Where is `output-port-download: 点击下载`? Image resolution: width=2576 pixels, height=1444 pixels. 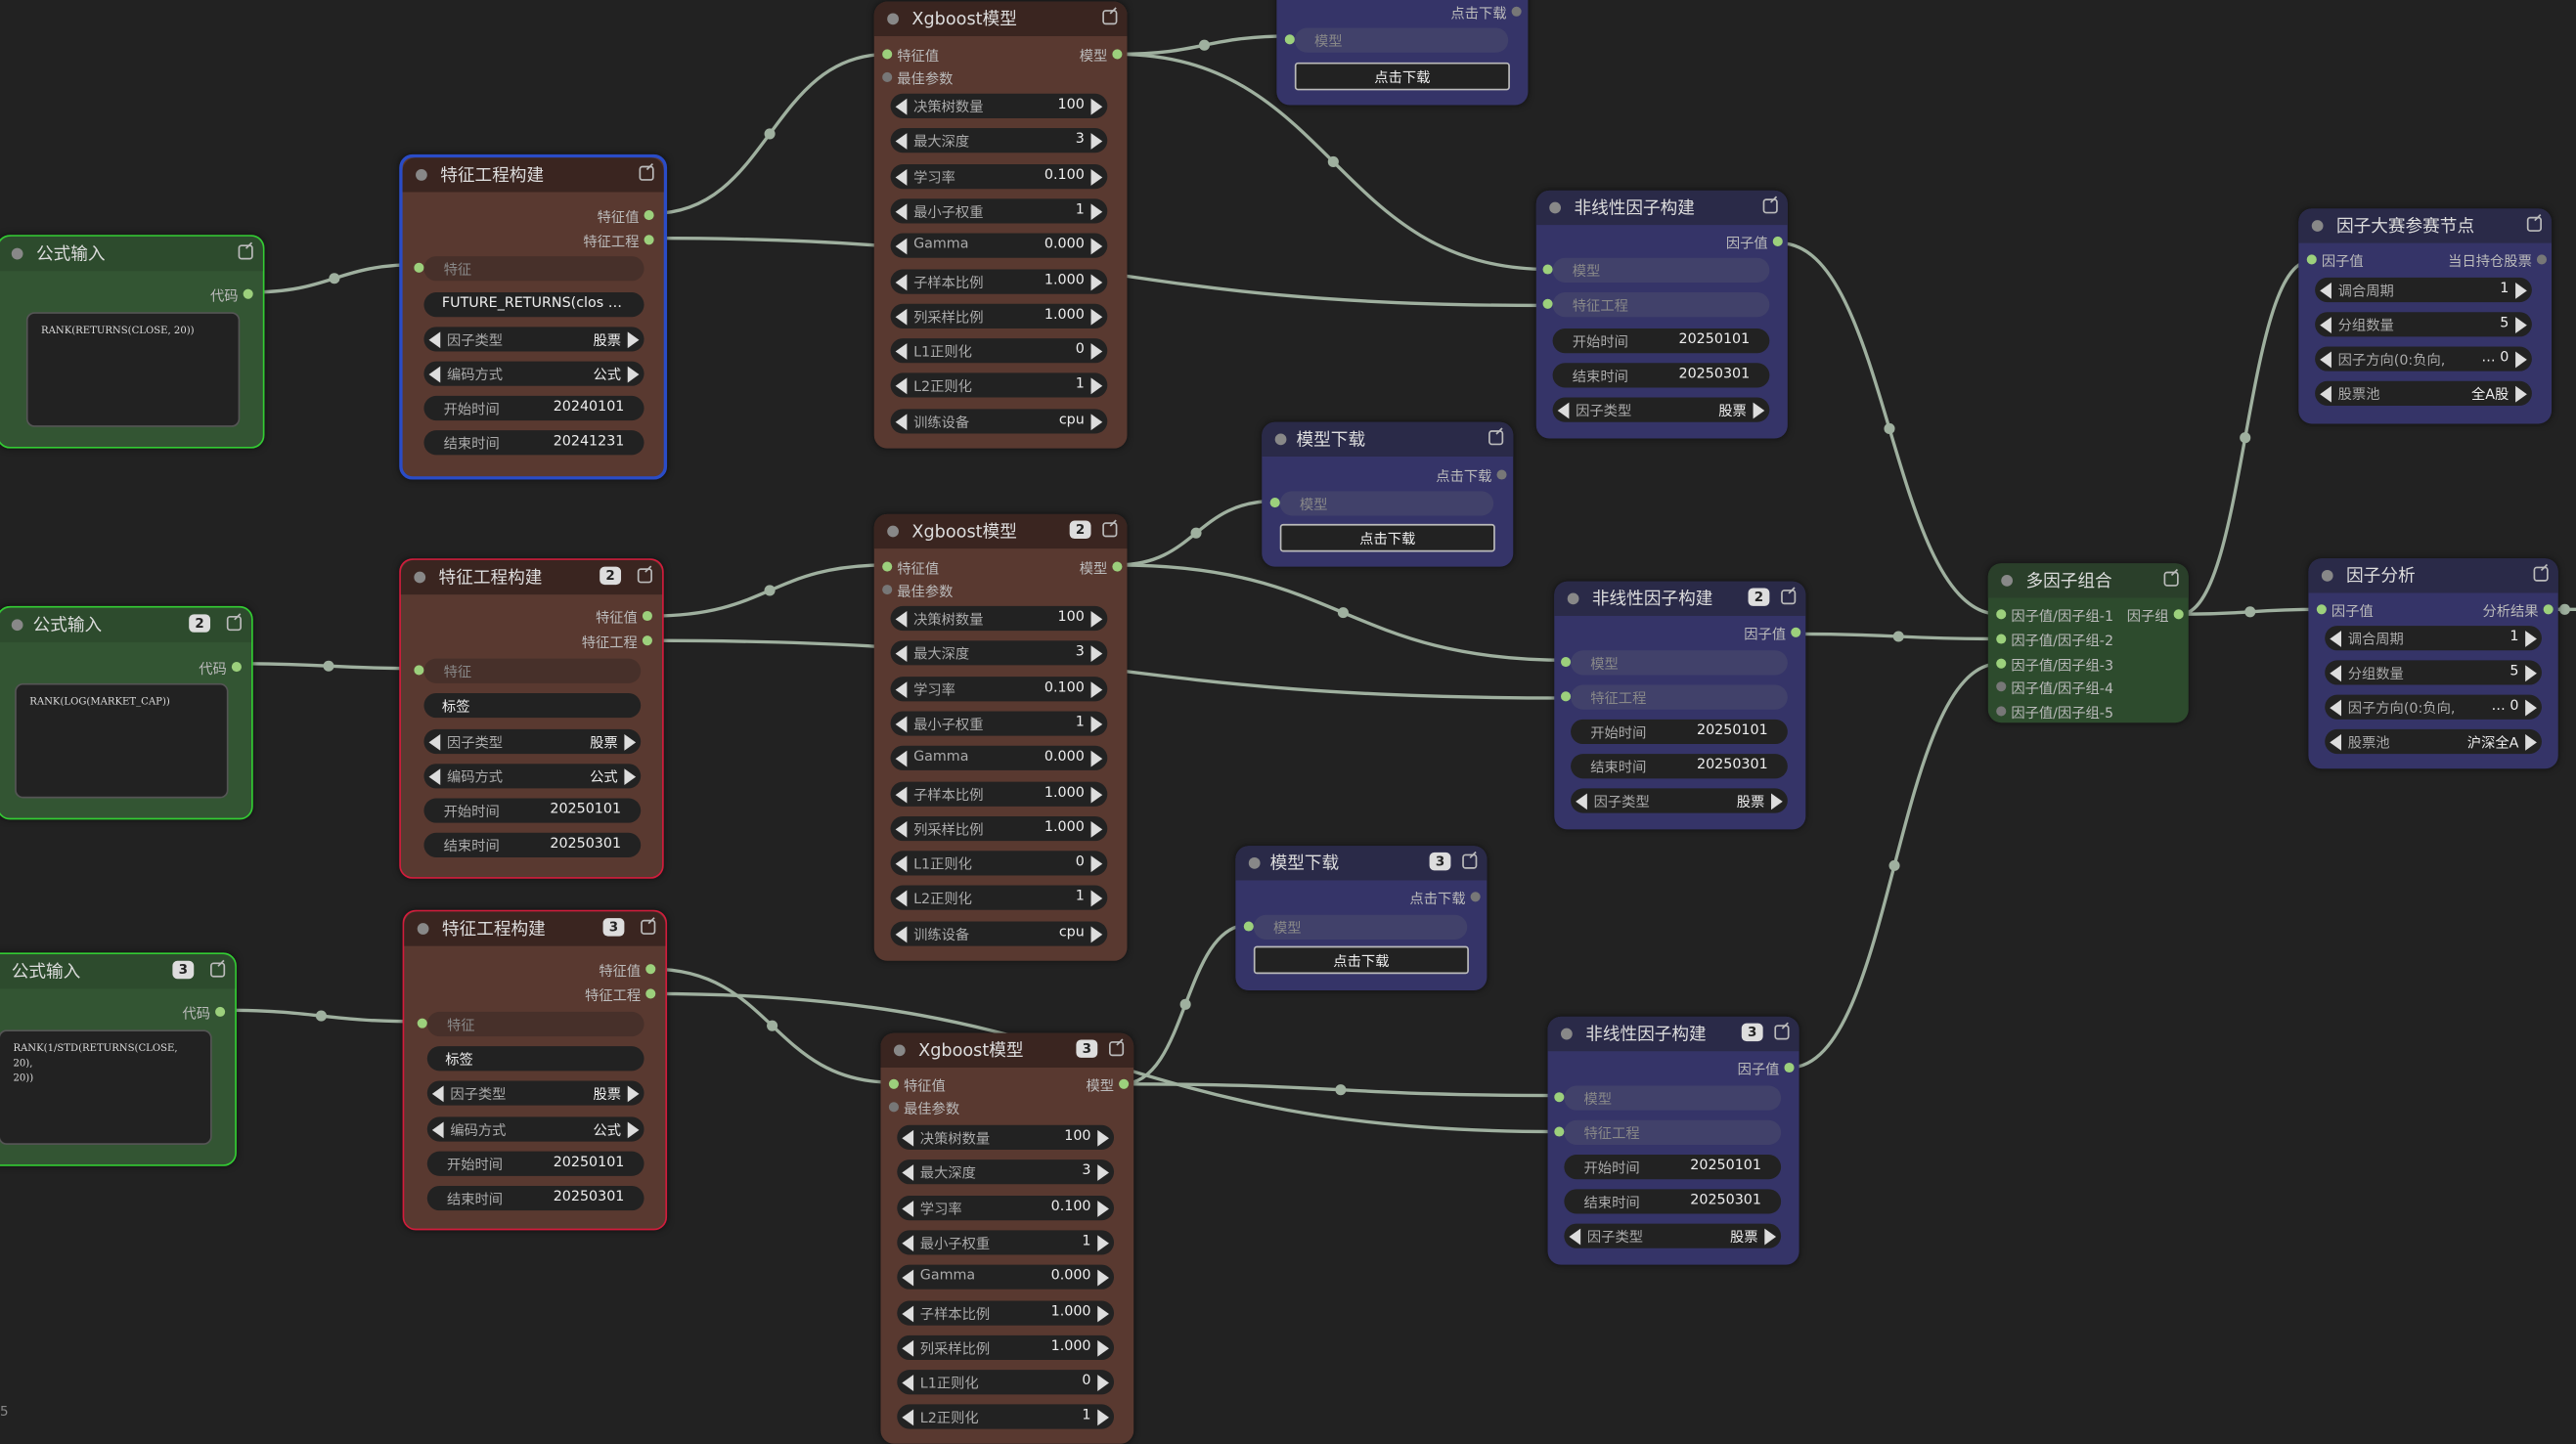 output-port-download: 点击下载 is located at coordinates (1471, 476).